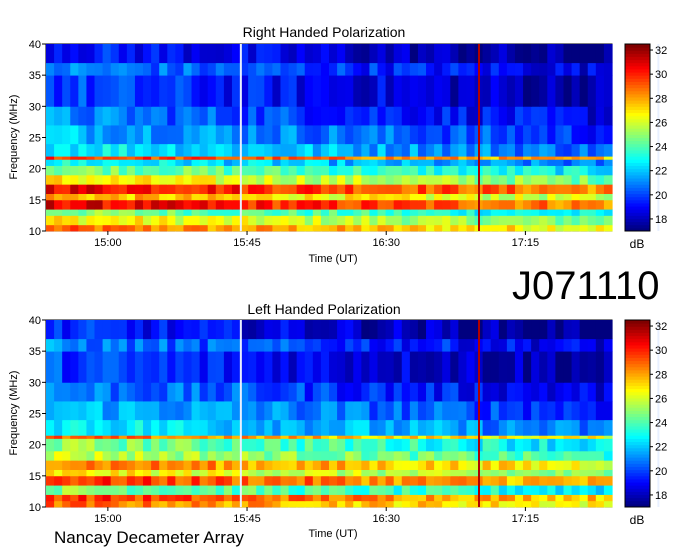 The image size is (680, 552). Describe the element at coordinates (316, 240) in the screenshot. I see `x-axis: 15:00 15:45 16:30 17:15` at that location.